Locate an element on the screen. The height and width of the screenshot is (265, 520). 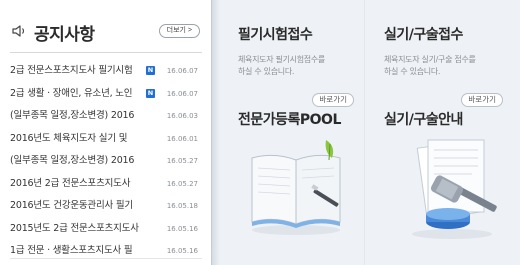
notice-item-title: 2016년 2급 전문스포츠지도사 is located at coordinates (70, 184).